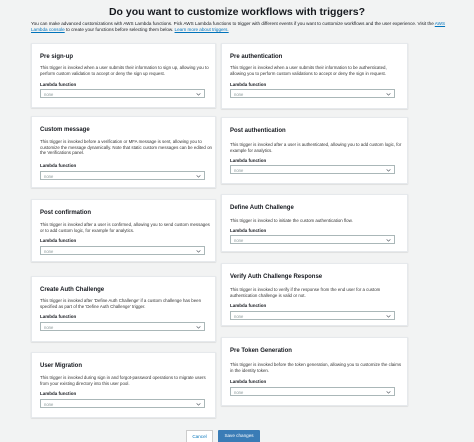  Describe the element at coordinates (239, 436) in the screenshot. I see `save-changes-button: Save changes` at that location.